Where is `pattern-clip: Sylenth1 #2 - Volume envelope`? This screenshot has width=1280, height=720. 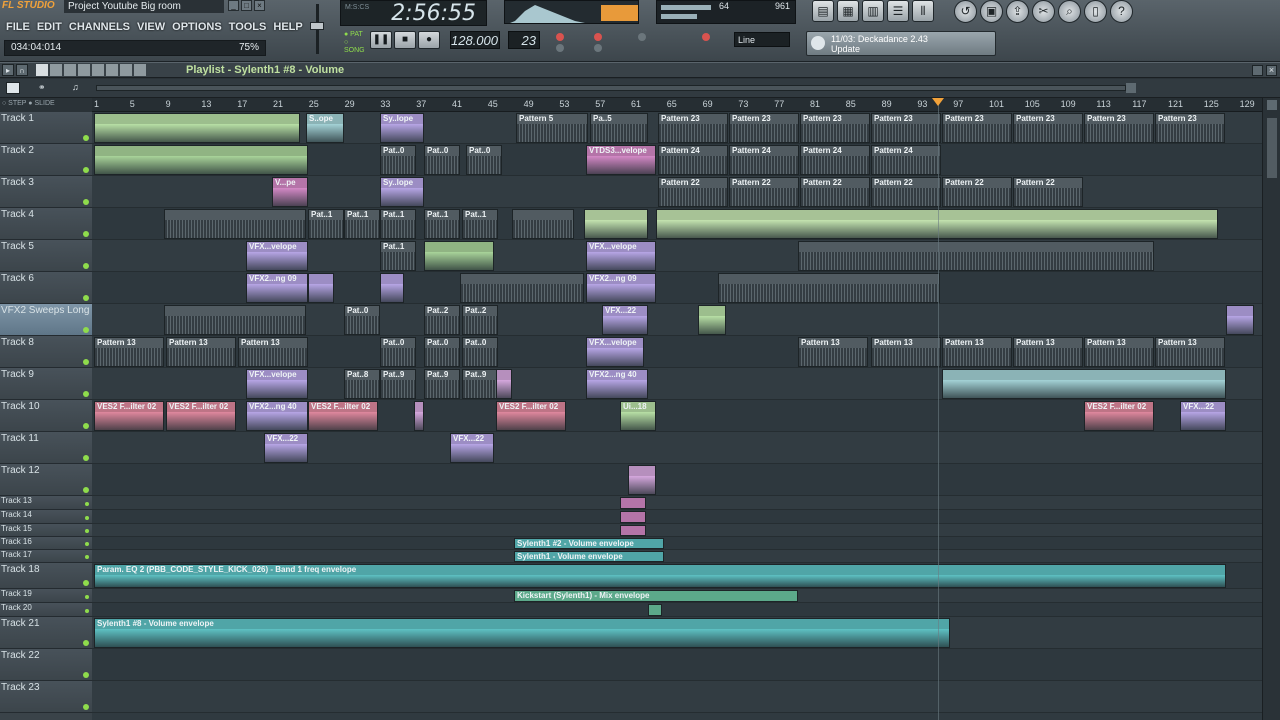 pattern-clip: Sylenth1 #2 - Volume envelope is located at coordinates (589, 543).